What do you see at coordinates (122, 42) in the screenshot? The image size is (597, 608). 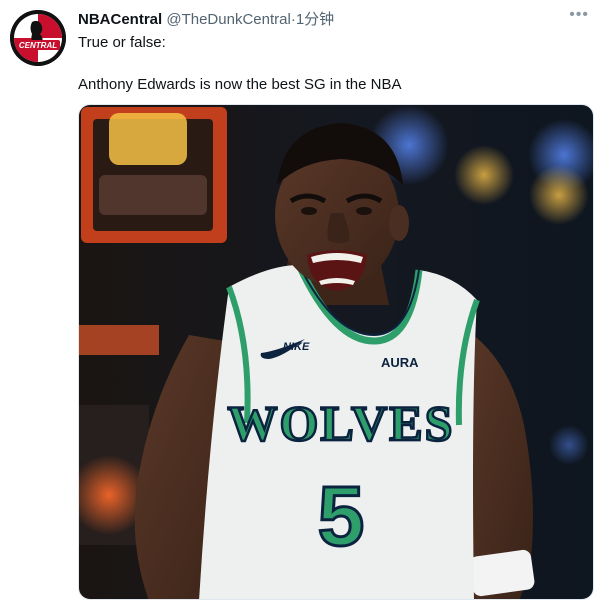 I see `tweet-text-line-1: True or false:` at bounding box center [122, 42].